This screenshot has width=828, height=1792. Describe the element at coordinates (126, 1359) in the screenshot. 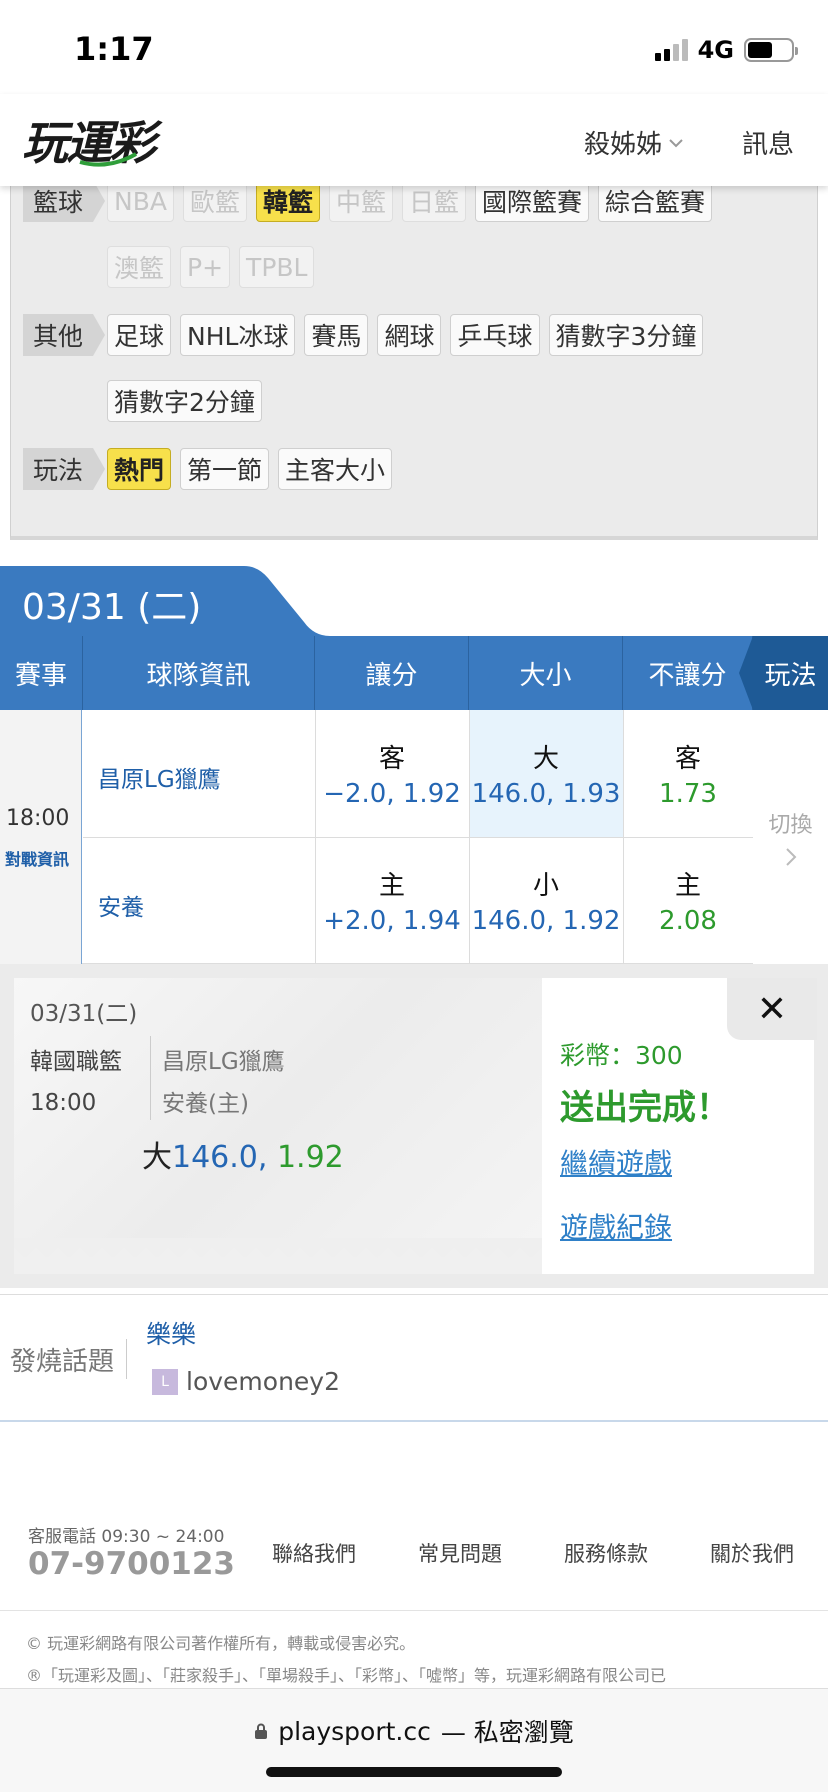

I see `hot-topics-divider` at that location.